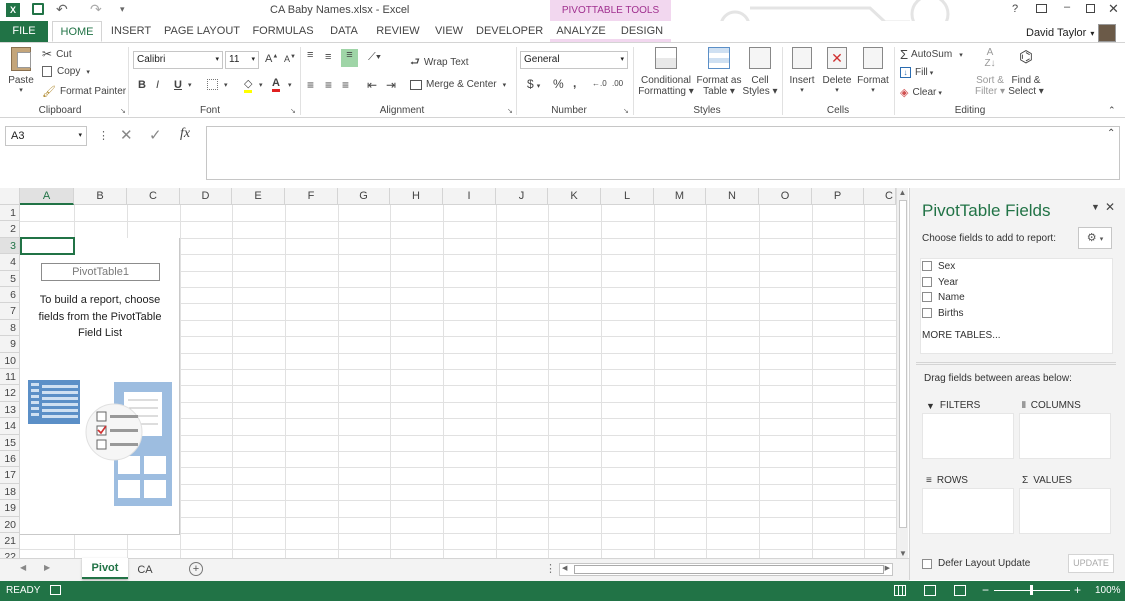 This screenshot has width=1125, height=601. What do you see at coordinates (802, 70) in the screenshot?
I see `insert-cells-button: Insert ▾` at bounding box center [802, 70].